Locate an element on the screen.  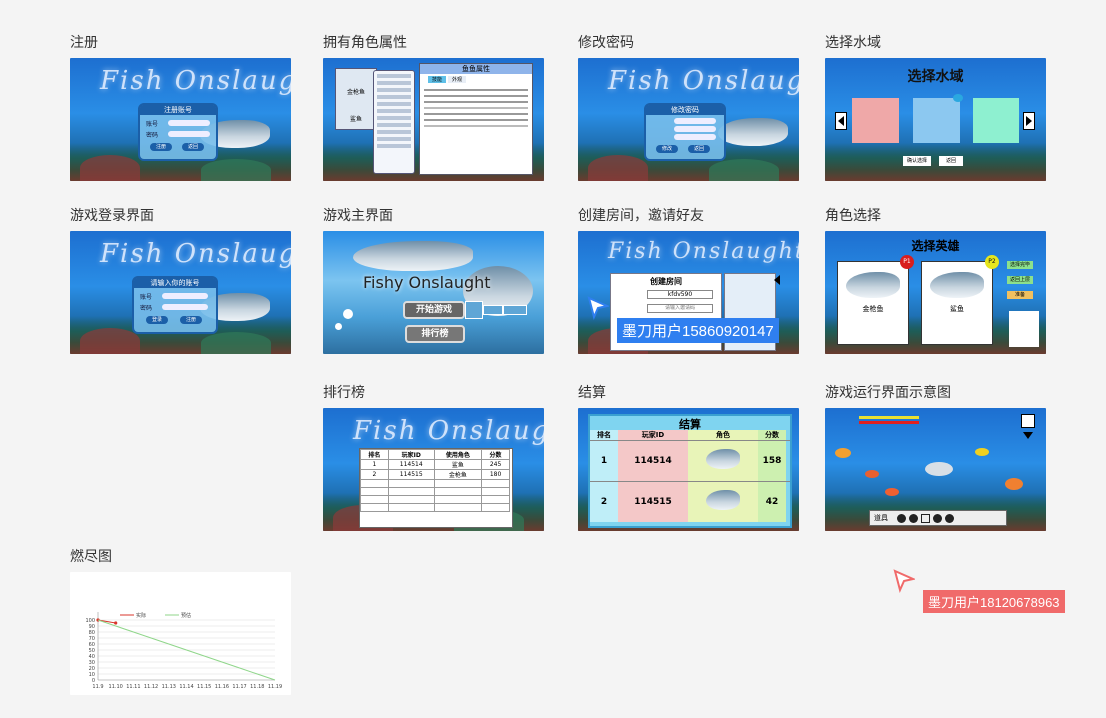
card-gameplay: 游戏运行界面示意图 道具 is located at coordinates (935, 457).